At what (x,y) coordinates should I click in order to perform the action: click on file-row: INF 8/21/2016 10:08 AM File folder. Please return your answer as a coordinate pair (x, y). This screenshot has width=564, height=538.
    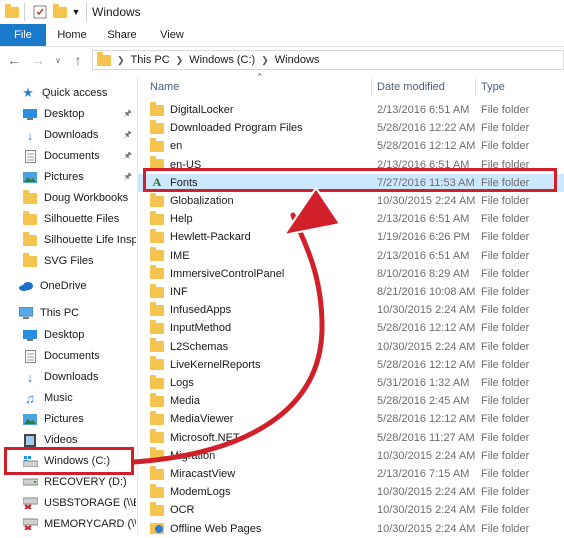
    Looking at the image, I should click on (351, 292).